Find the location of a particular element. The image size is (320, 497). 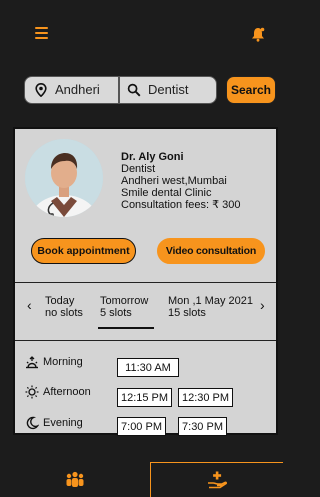

afternoon-label: Afternoon is located at coordinates (67, 392).